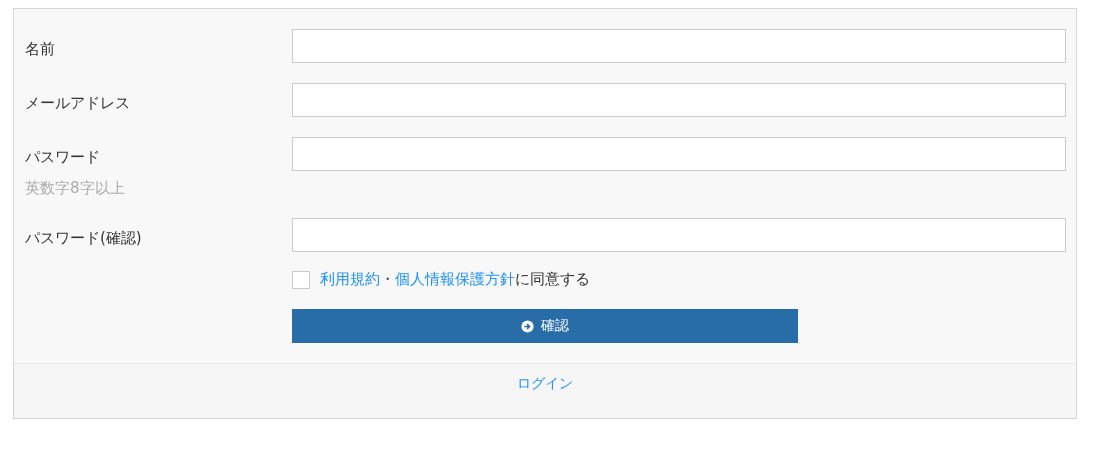 Image resolution: width=1093 pixels, height=452 pixels. Describe the element at coordinates (62, 157) in the screenshot. I see `field-label: パスワード` at that location.